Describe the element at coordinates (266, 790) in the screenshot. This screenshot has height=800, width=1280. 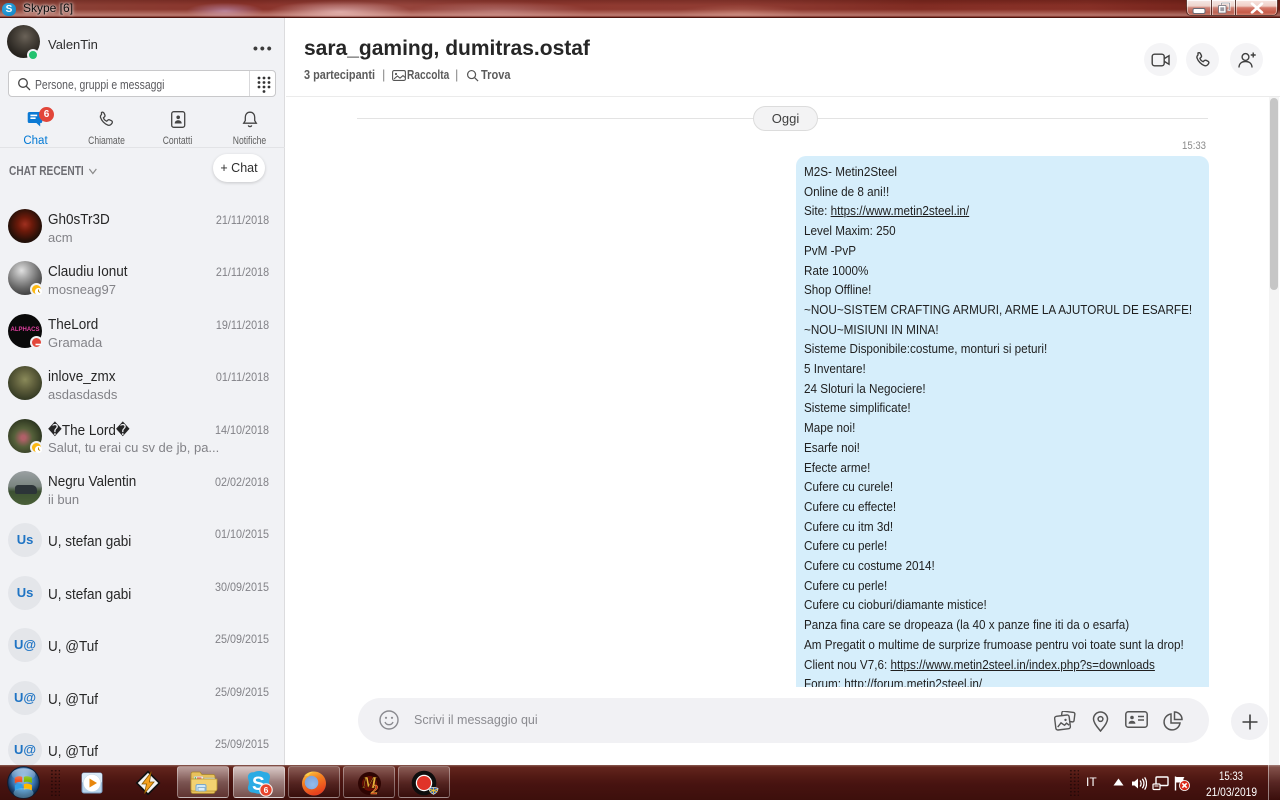
I see `svg-text: 6` at that location.